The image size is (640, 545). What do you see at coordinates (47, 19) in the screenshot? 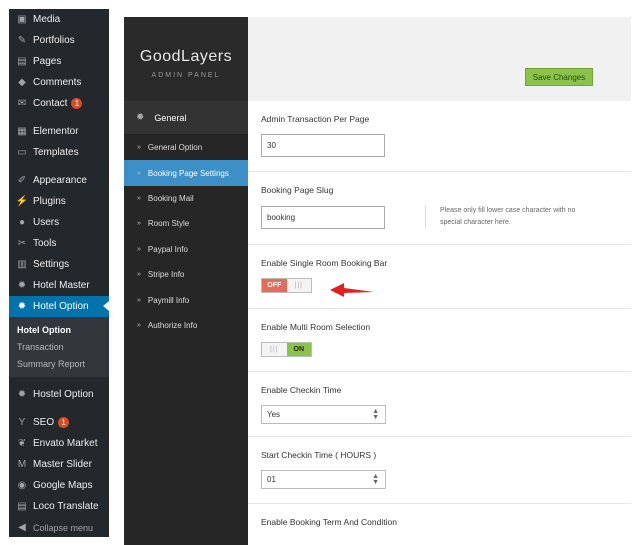
I see `menu-label: Media` at bounding box center [47, 19].